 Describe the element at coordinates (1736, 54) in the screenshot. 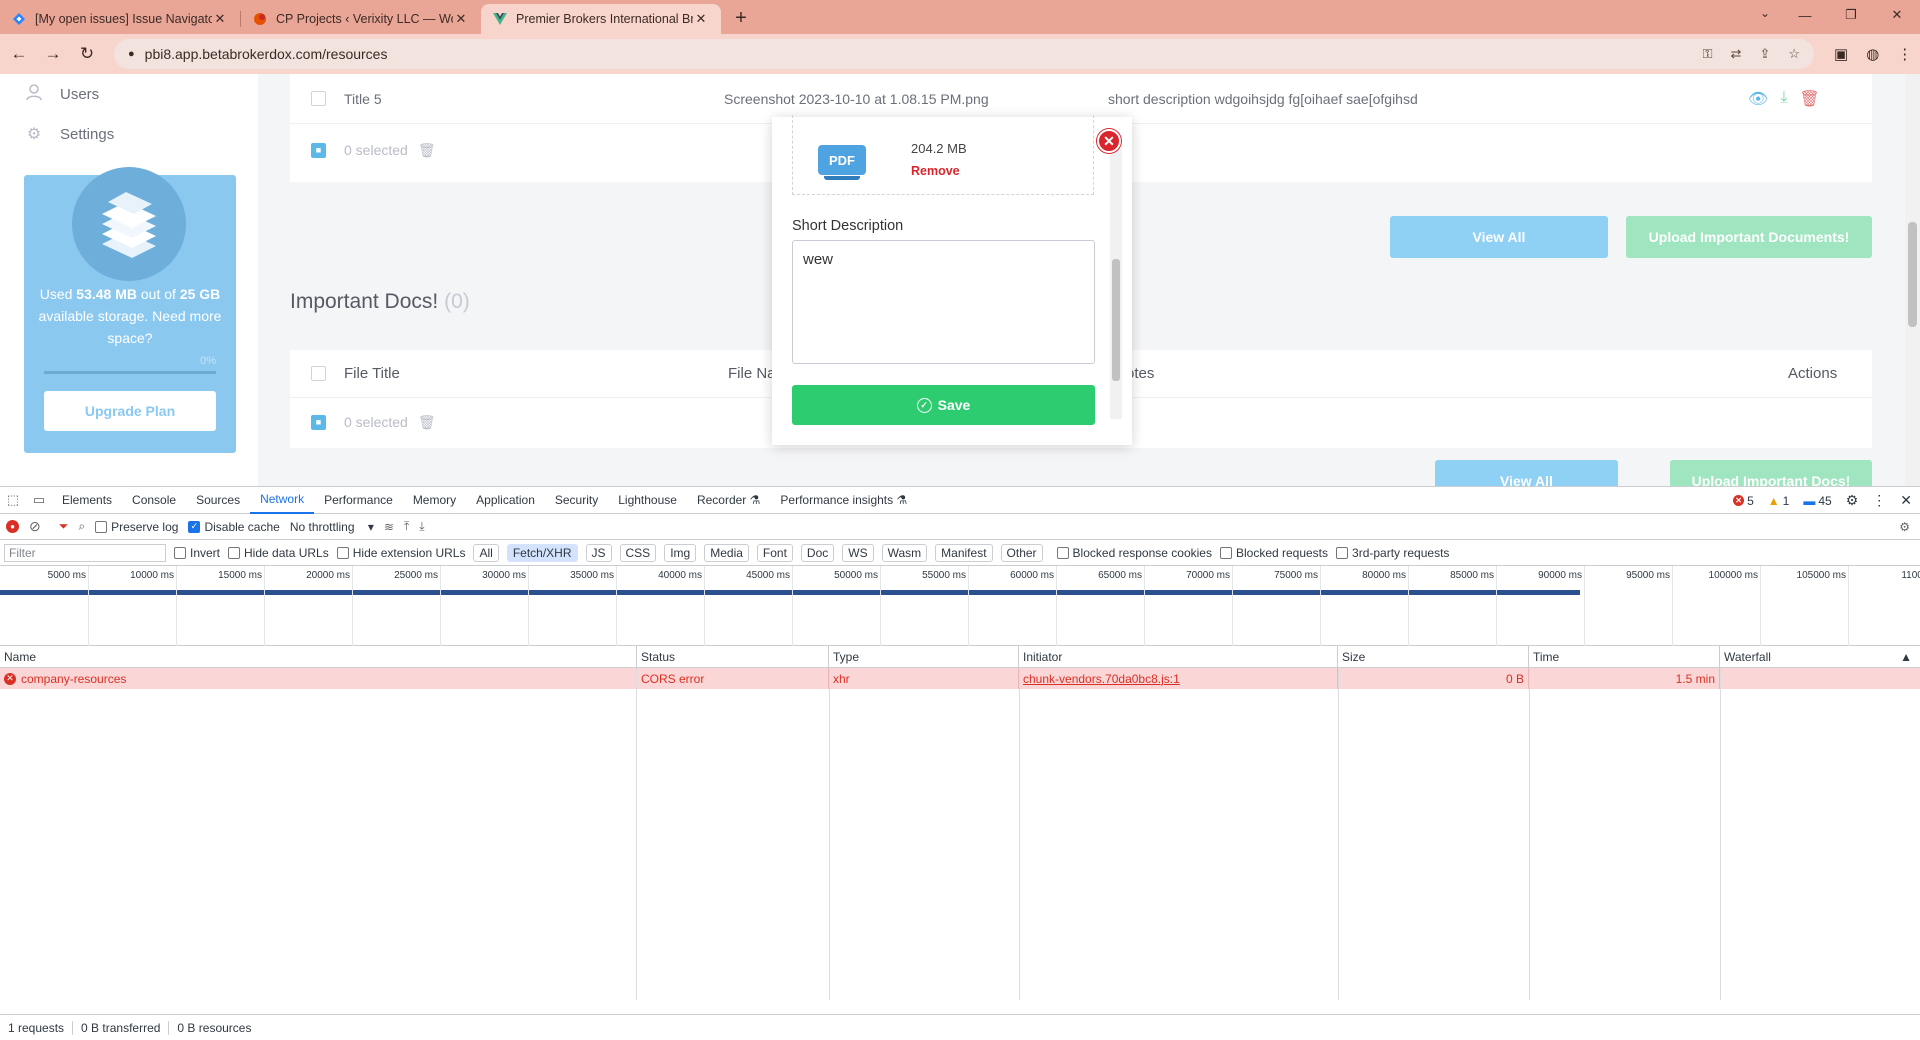

I see `translate-icon: ⇄` at that location.